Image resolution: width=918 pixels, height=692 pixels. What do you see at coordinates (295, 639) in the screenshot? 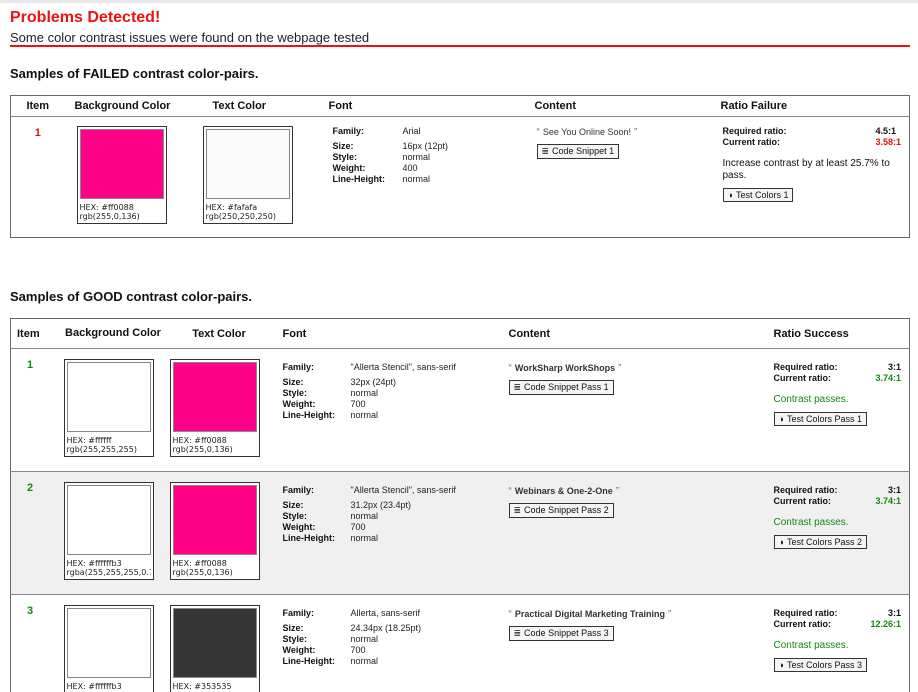
I see `style-label: Style:` at bounding box center [295, 639].